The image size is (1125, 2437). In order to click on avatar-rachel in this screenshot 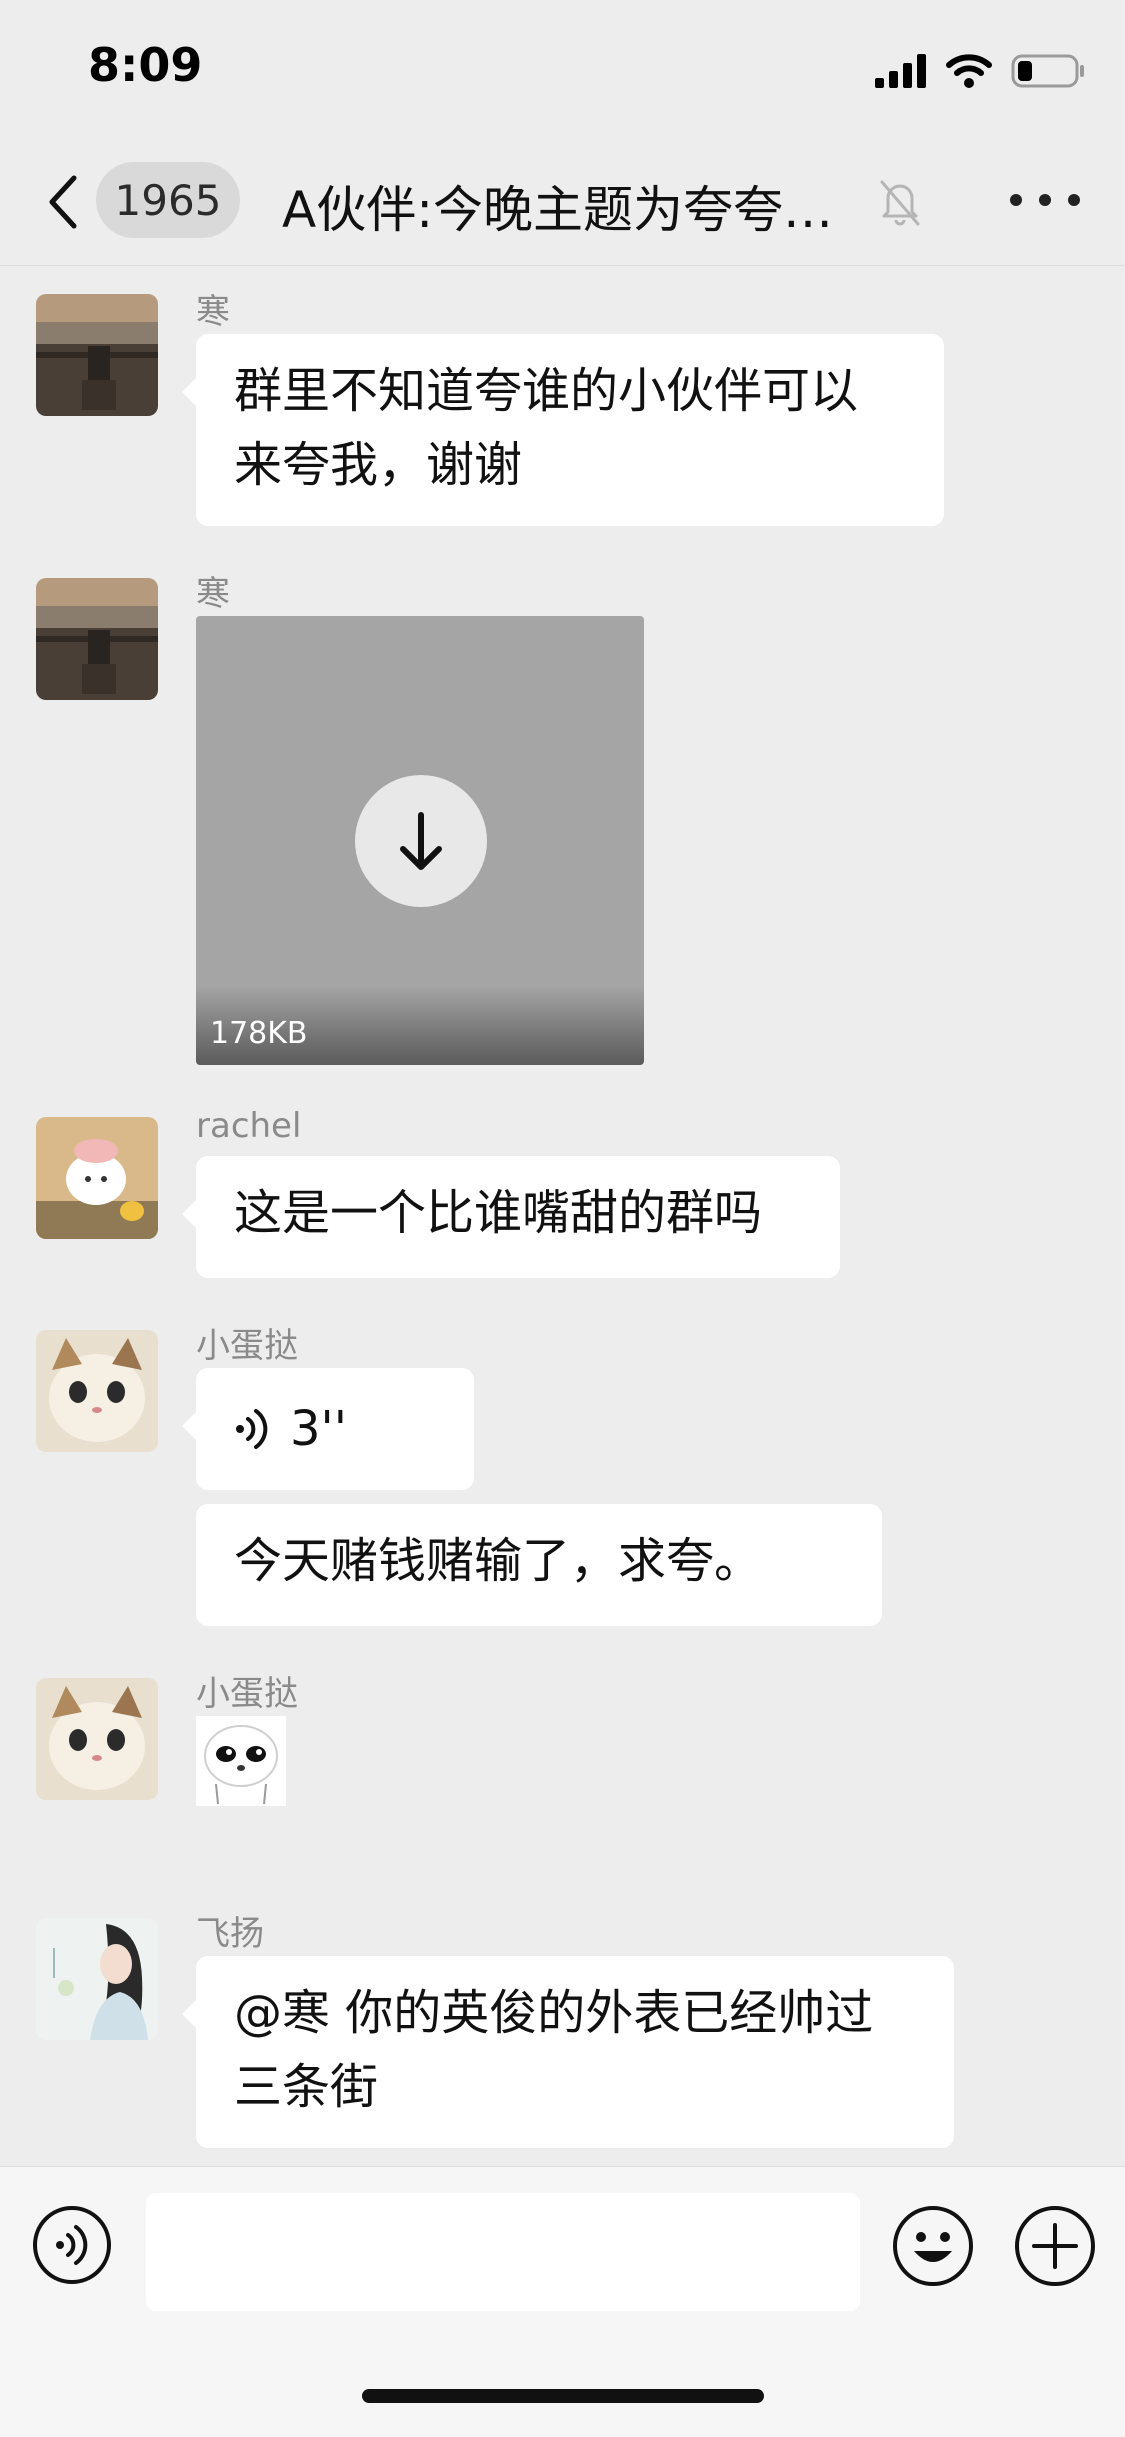, I will do `click(97, 1178)`.